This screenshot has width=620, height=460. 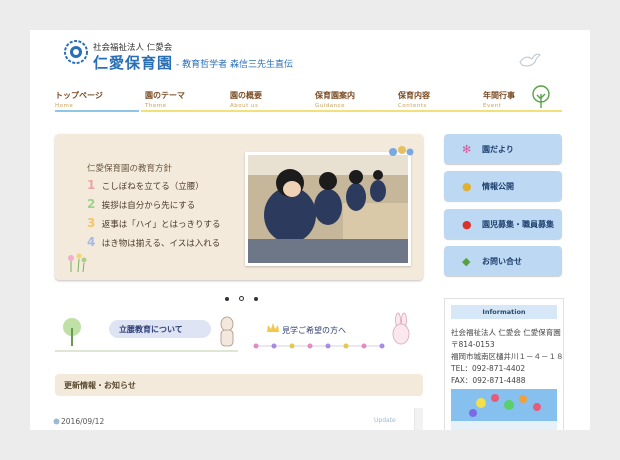 I want to click on nav-label: トップページ, so click(x=79, y=95).